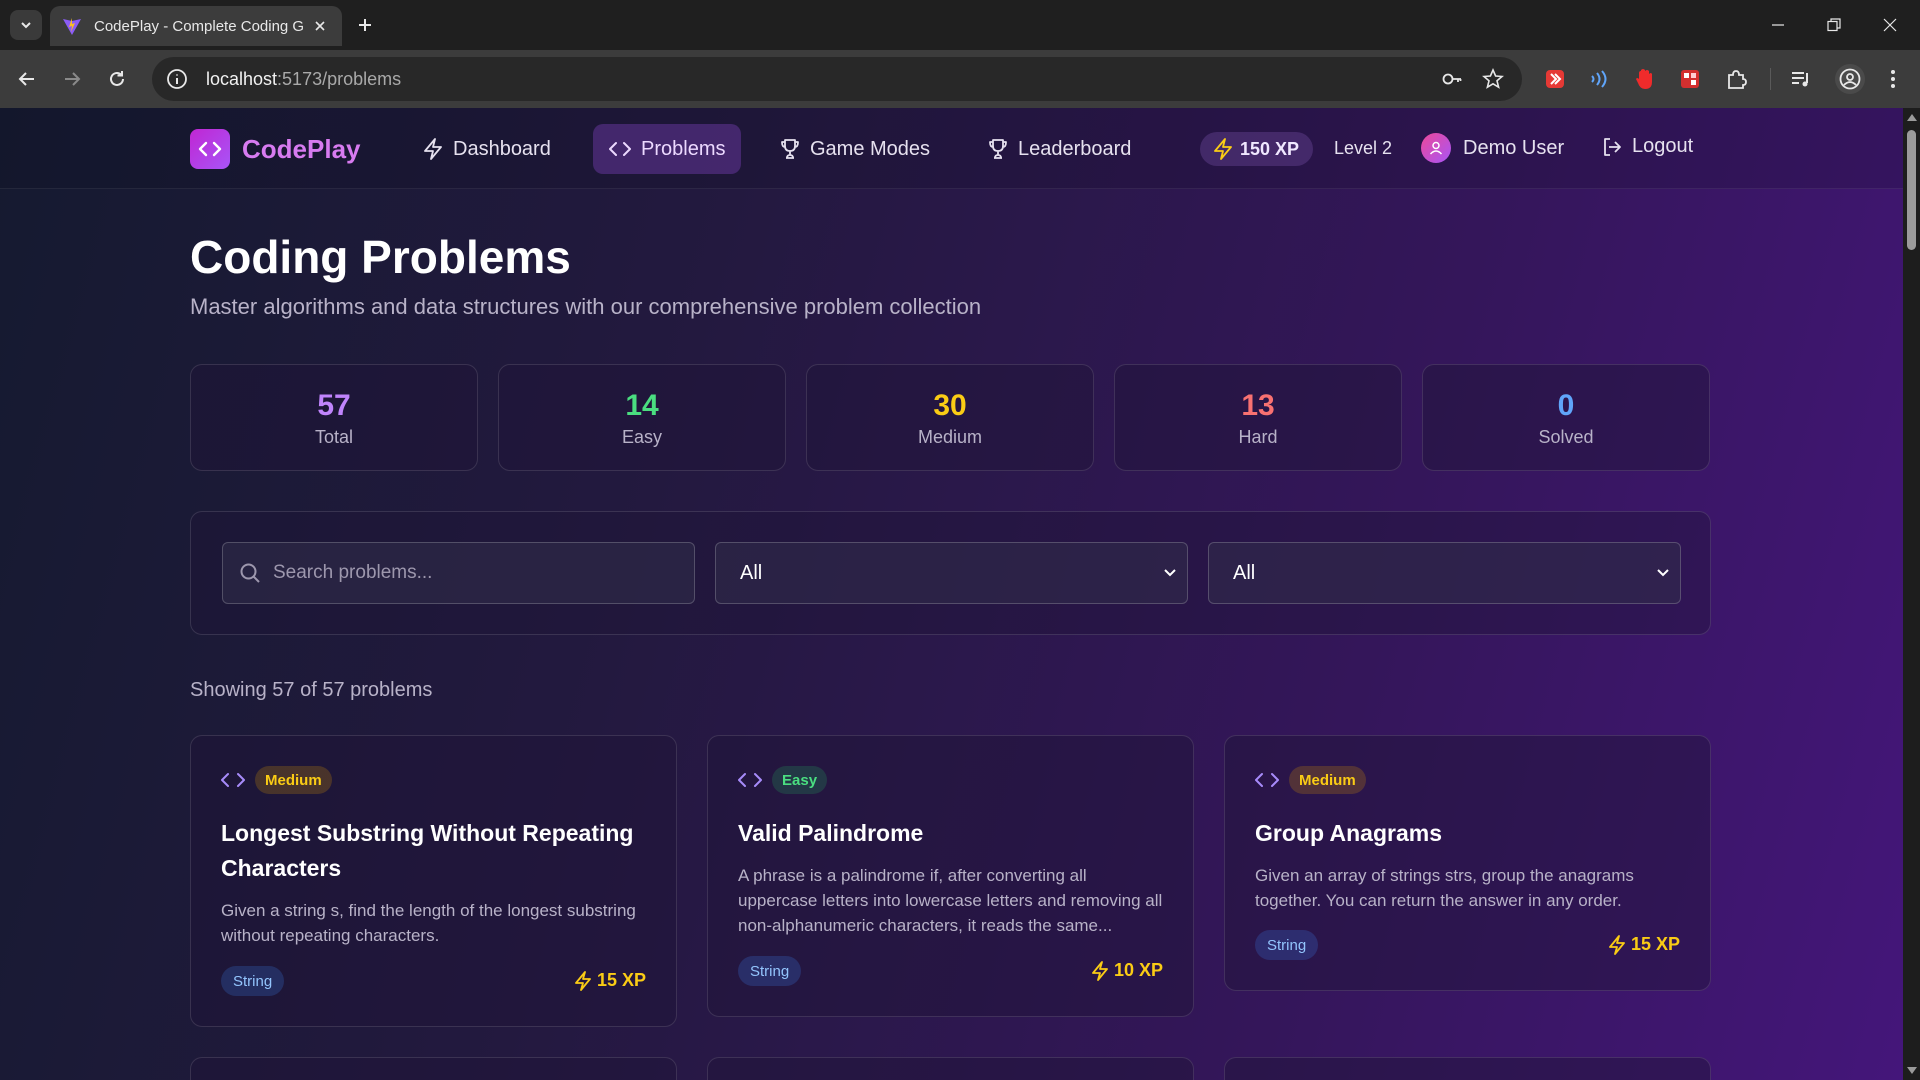  What do you see at coordinates (1801, 79) in the screenshot?
I see `media-control-icon` at bounding box center [1801, 79].